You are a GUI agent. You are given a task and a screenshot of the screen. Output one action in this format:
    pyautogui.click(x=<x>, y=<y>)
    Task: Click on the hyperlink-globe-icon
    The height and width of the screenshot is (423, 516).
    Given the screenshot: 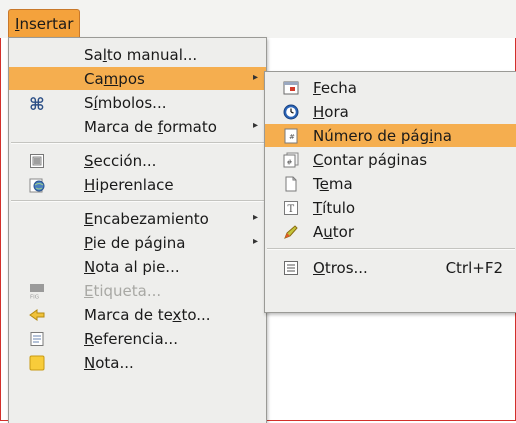 What is the action you would take?
    pyautogui.click(x=37, y=185)
    